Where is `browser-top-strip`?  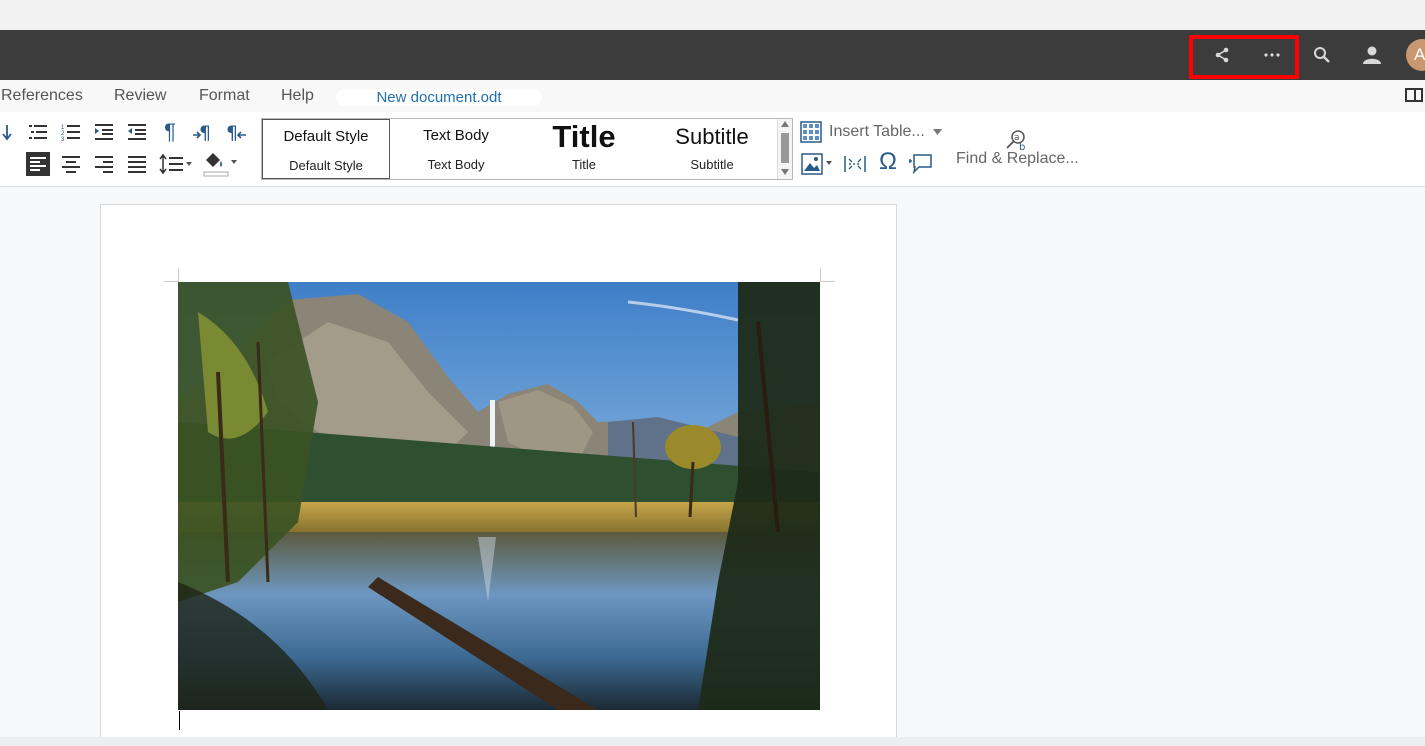
browser-top-strip is located at coordinates (712, 15).